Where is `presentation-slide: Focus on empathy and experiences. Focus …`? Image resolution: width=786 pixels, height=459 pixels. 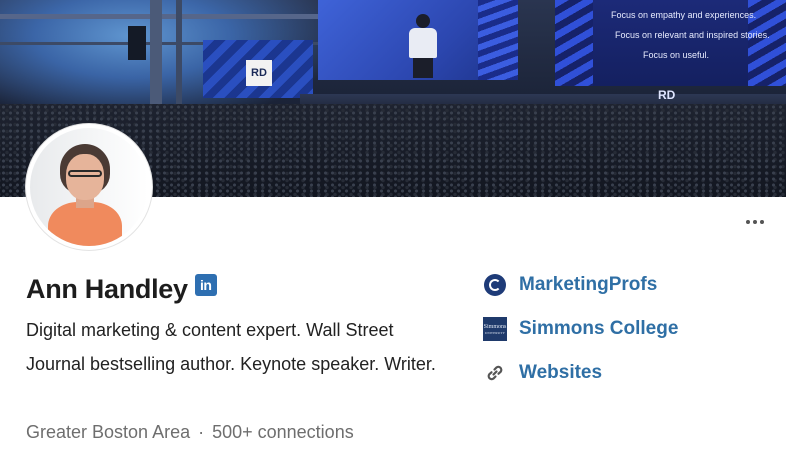
presentation-slide: Focus on empathy and experiences. Focus … is located at coordinates (670, 43).